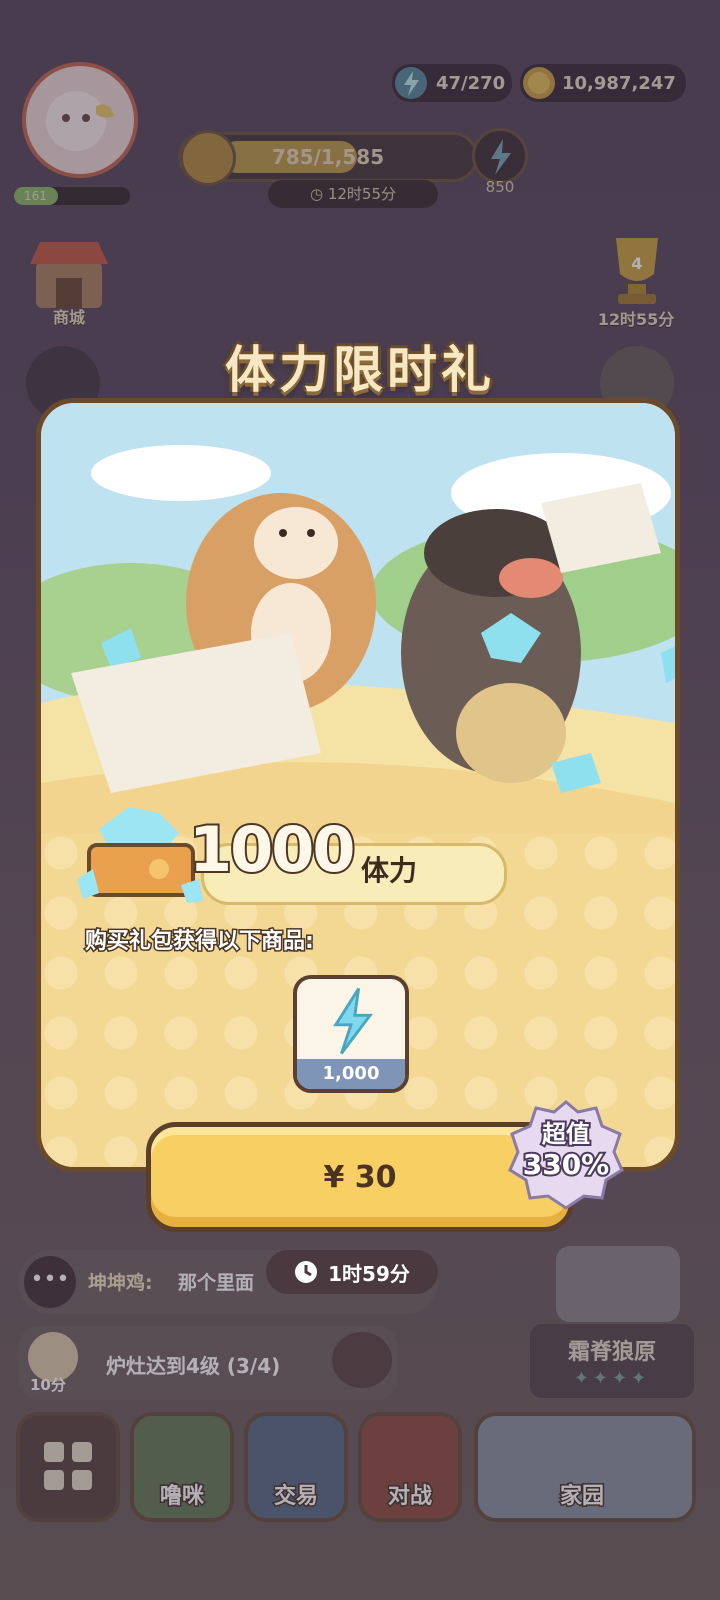  Describe the element at coordinates (360, 1177) in the screenshot. I see `price-label: ¥ 30` at that location.